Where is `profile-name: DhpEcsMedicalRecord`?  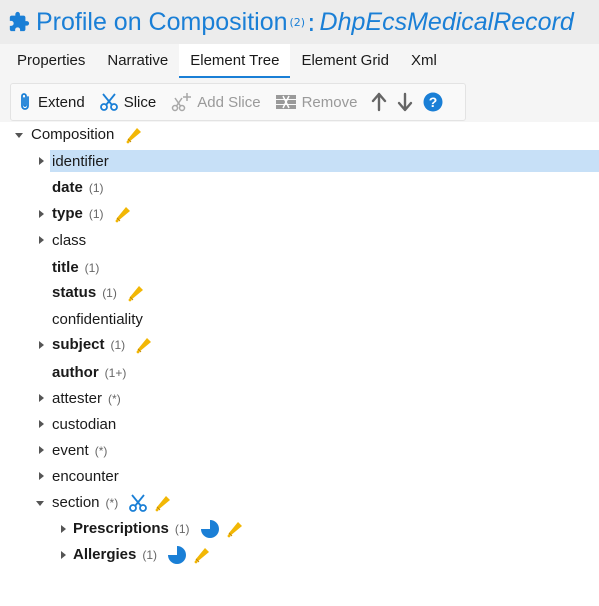
profile-name: DhpEcsMedicalRecord is located at coordinates (446, 21).